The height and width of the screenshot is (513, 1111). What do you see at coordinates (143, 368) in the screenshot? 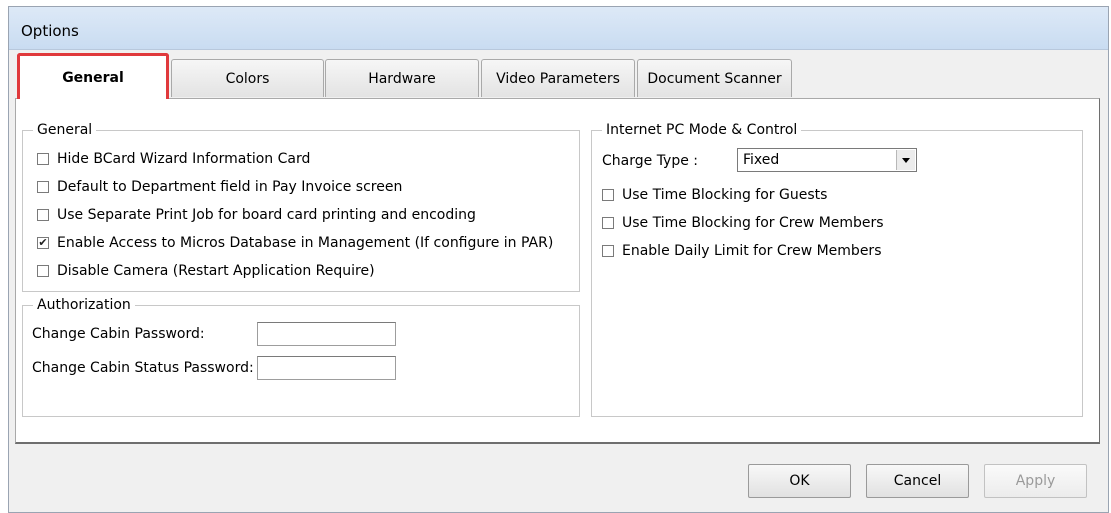
I see `change-cabin-status-password-label: Change Cabin Status Password:` at bounding box center [143, 368].